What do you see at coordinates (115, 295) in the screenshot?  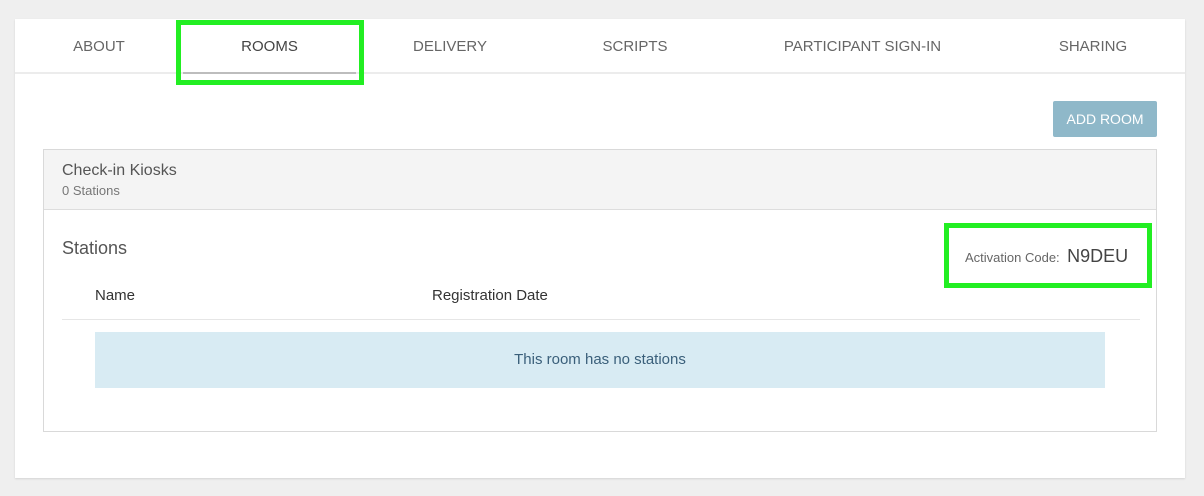 I see `column-header-name: Name` at bounding box center [115, 295].